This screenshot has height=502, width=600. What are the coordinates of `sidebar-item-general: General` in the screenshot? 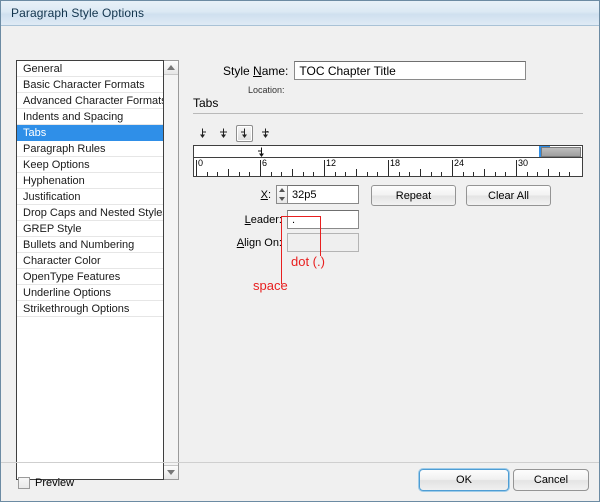 It's located at (90, 69).